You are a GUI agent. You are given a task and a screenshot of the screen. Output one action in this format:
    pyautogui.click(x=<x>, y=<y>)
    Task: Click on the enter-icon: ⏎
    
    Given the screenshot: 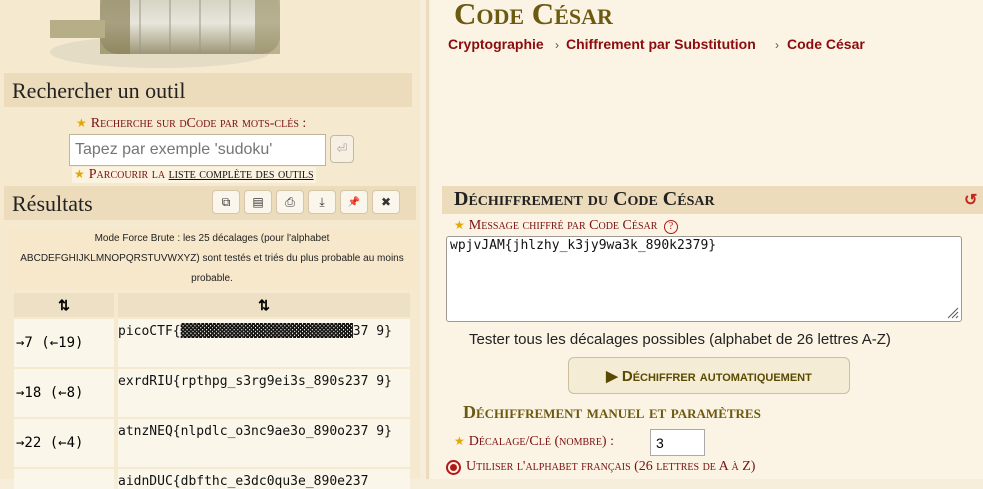 What is the action you would take?
    pyautogui.click(x=342, y=148)
    